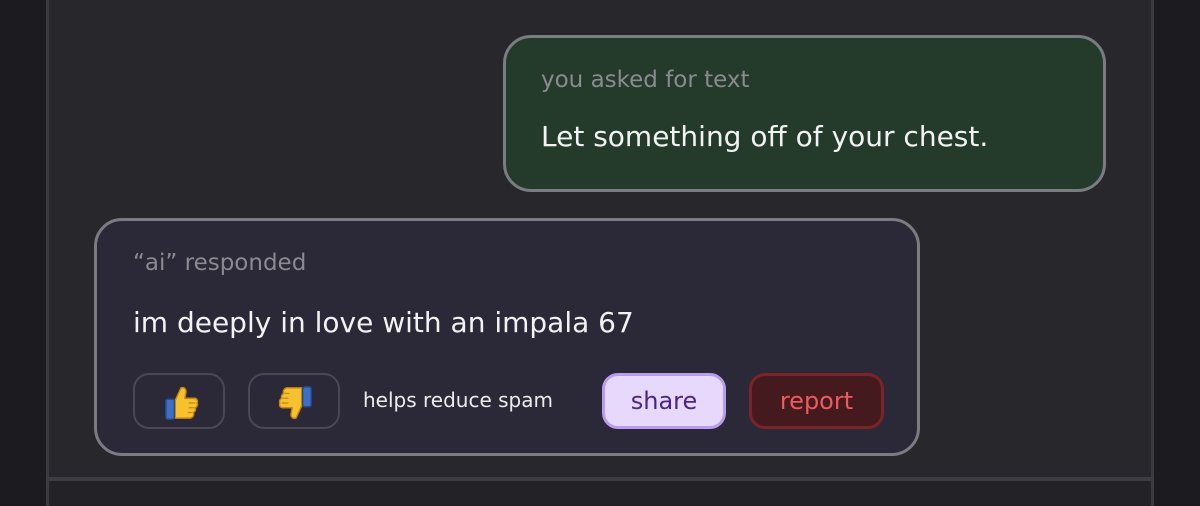 The width and height of the screenshot is (1200, 506). I want to click on share-button: share, so click(664, 401).